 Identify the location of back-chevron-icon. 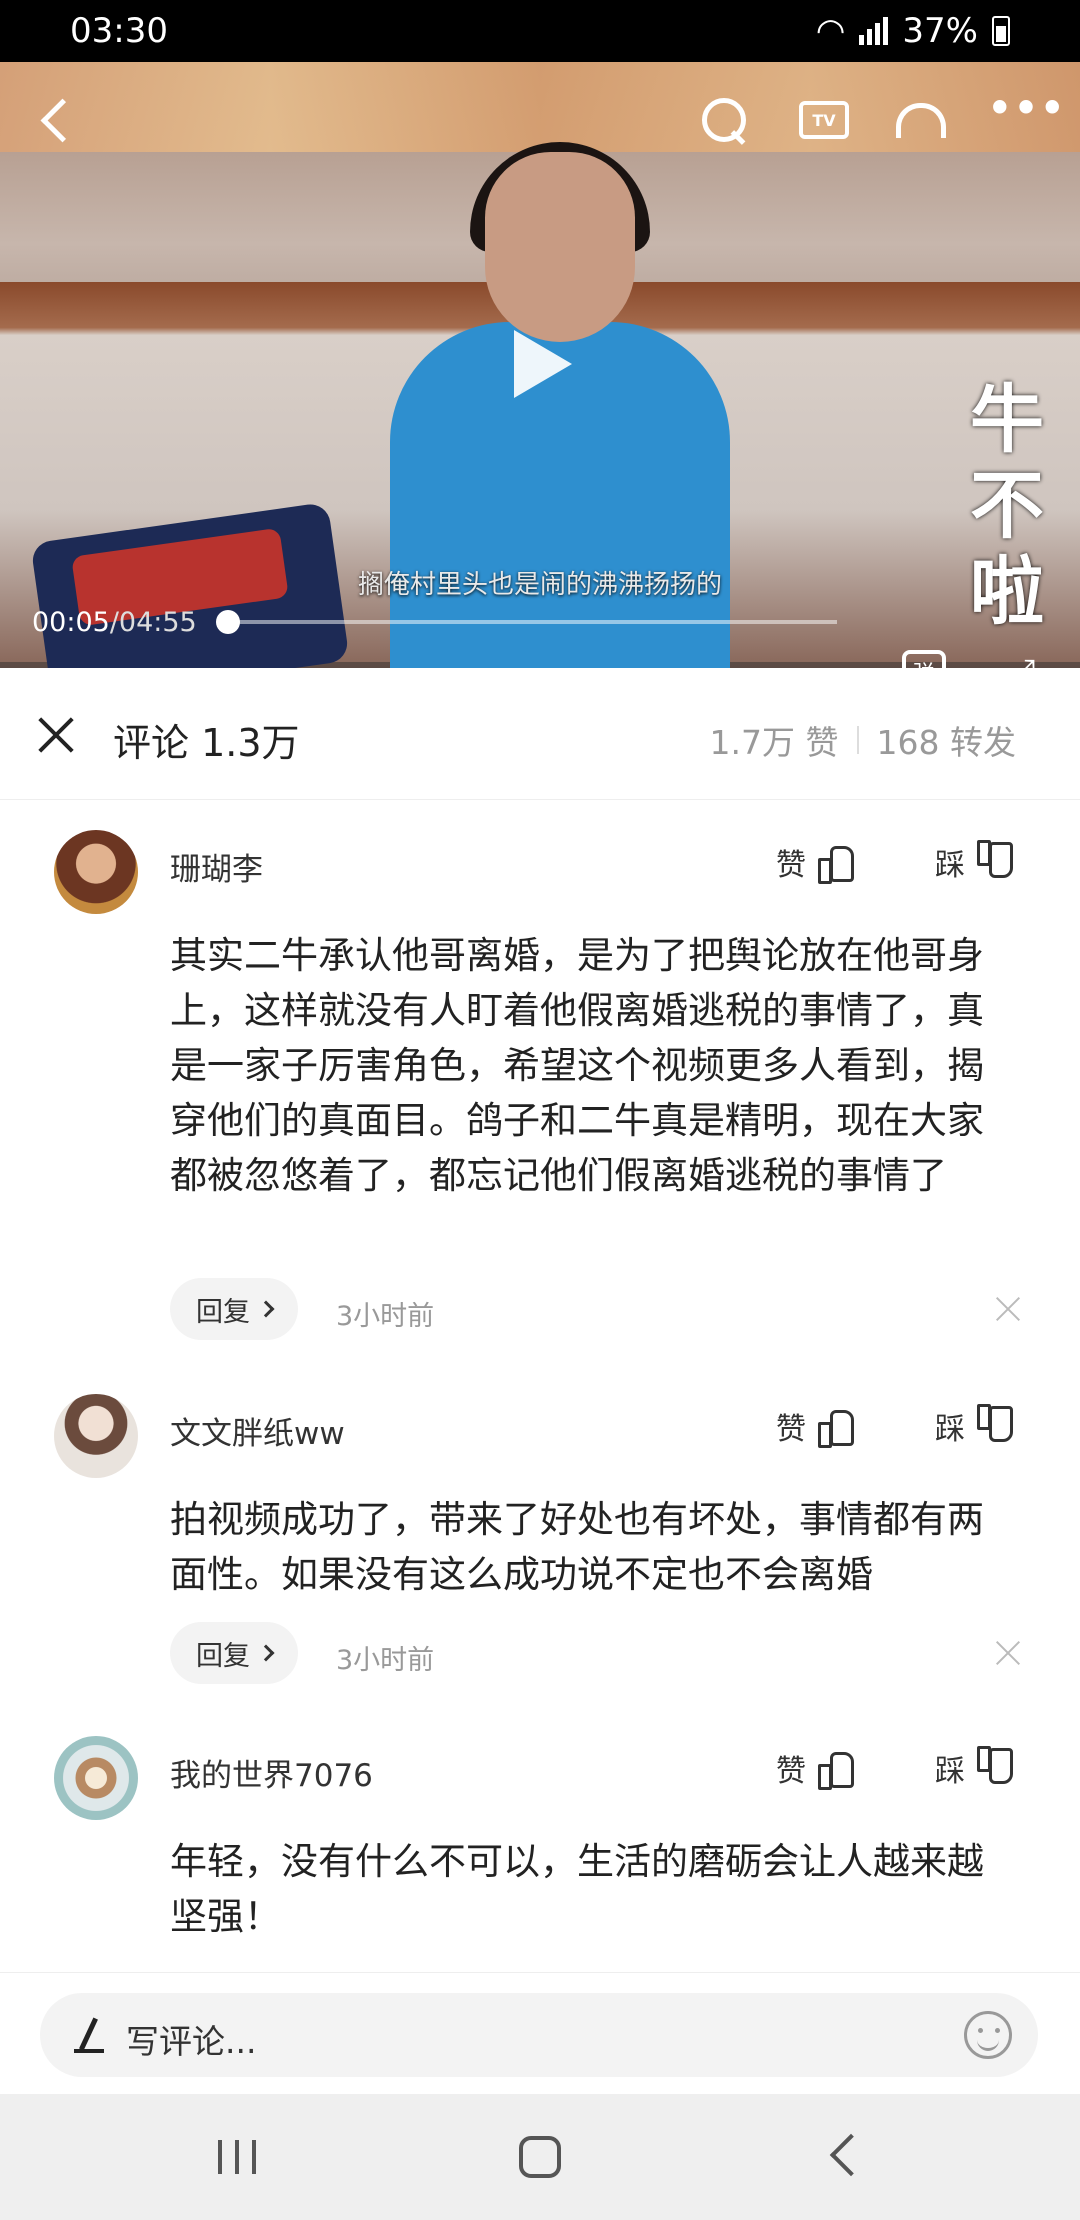
(56, 120).